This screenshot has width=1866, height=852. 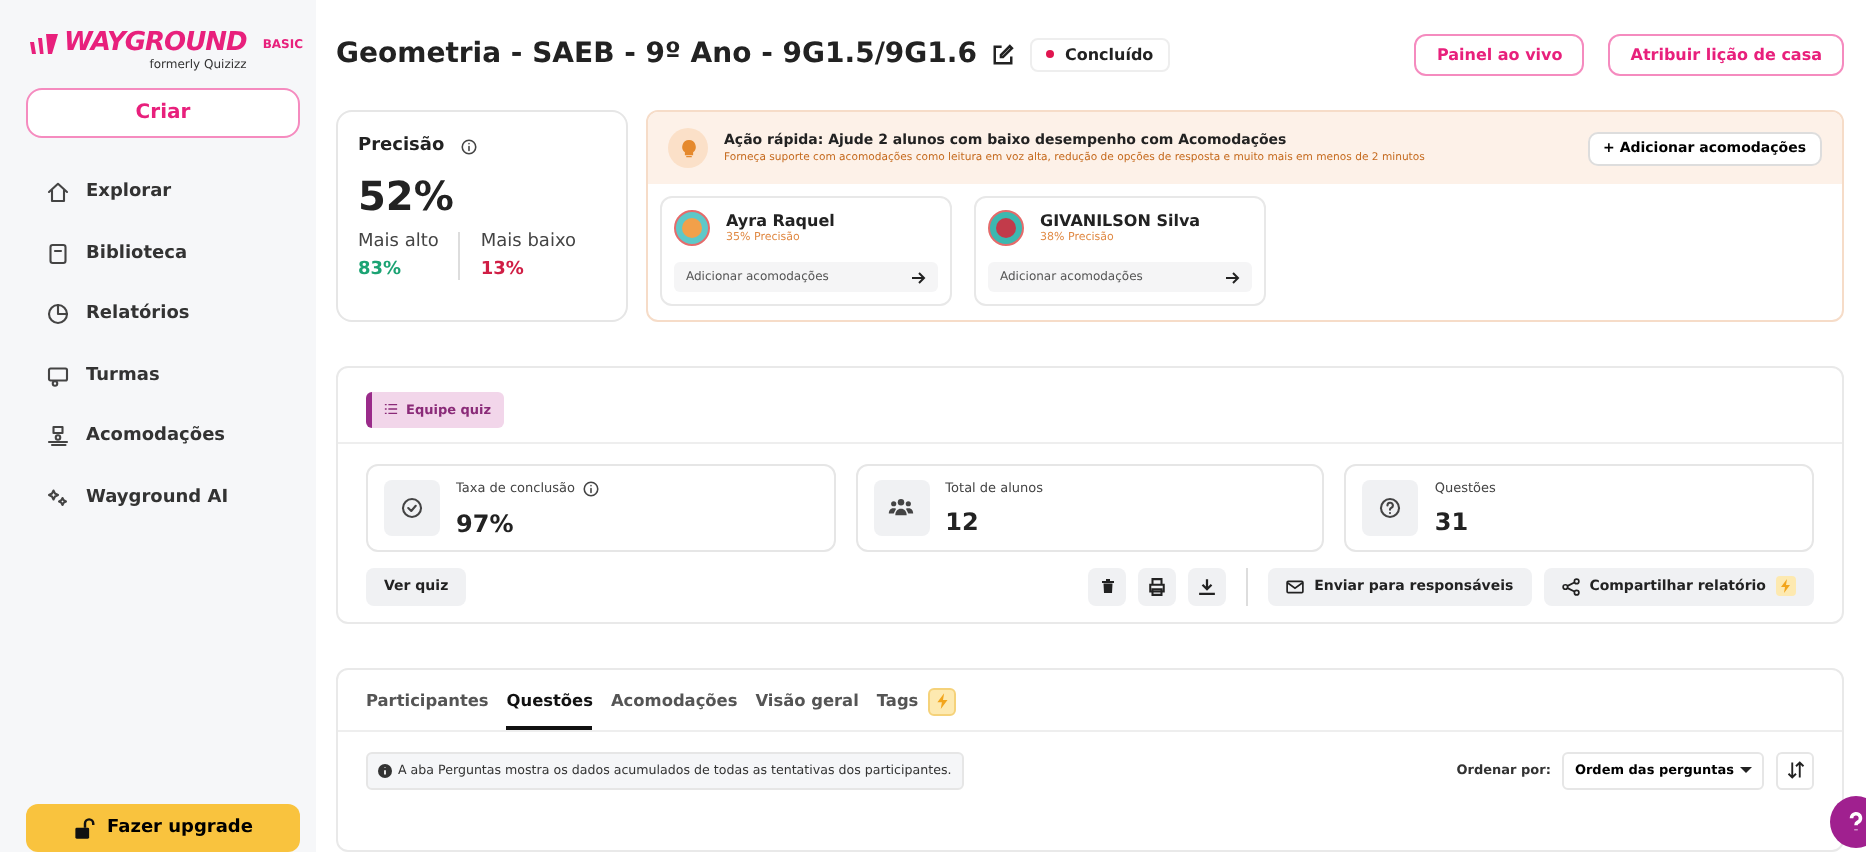 What do you see at coordinates (58, 314) in the screenshot?
I see `pie-chart-icon` at bounding box center [58, 314].